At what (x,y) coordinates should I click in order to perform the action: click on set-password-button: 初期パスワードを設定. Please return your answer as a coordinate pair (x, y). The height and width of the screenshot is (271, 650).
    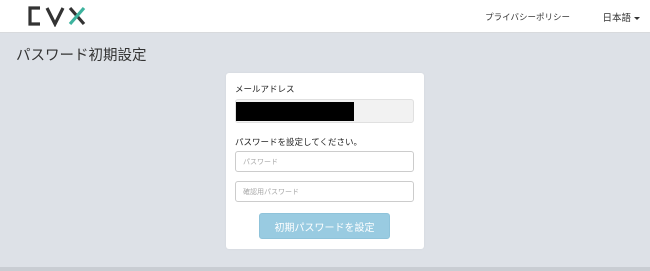
    Looking at the image, I should click on (324, 226).